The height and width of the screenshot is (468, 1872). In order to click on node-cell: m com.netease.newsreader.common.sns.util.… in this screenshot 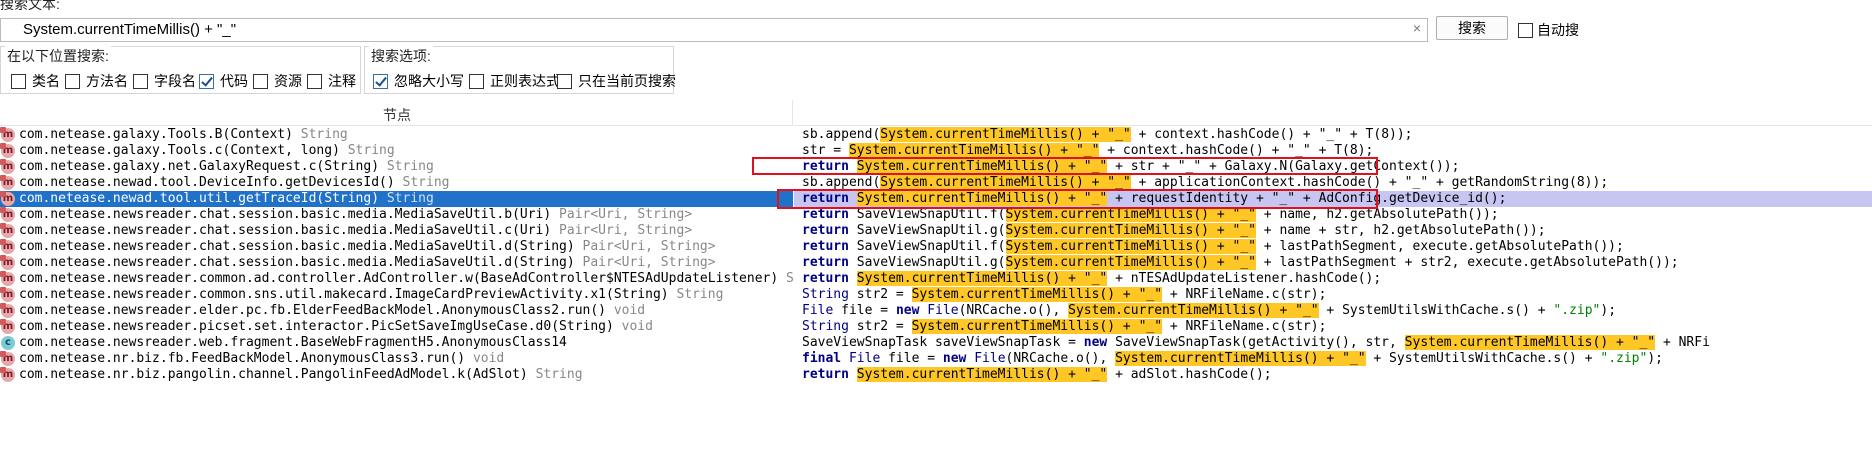, I will do `click(396, 295)`.